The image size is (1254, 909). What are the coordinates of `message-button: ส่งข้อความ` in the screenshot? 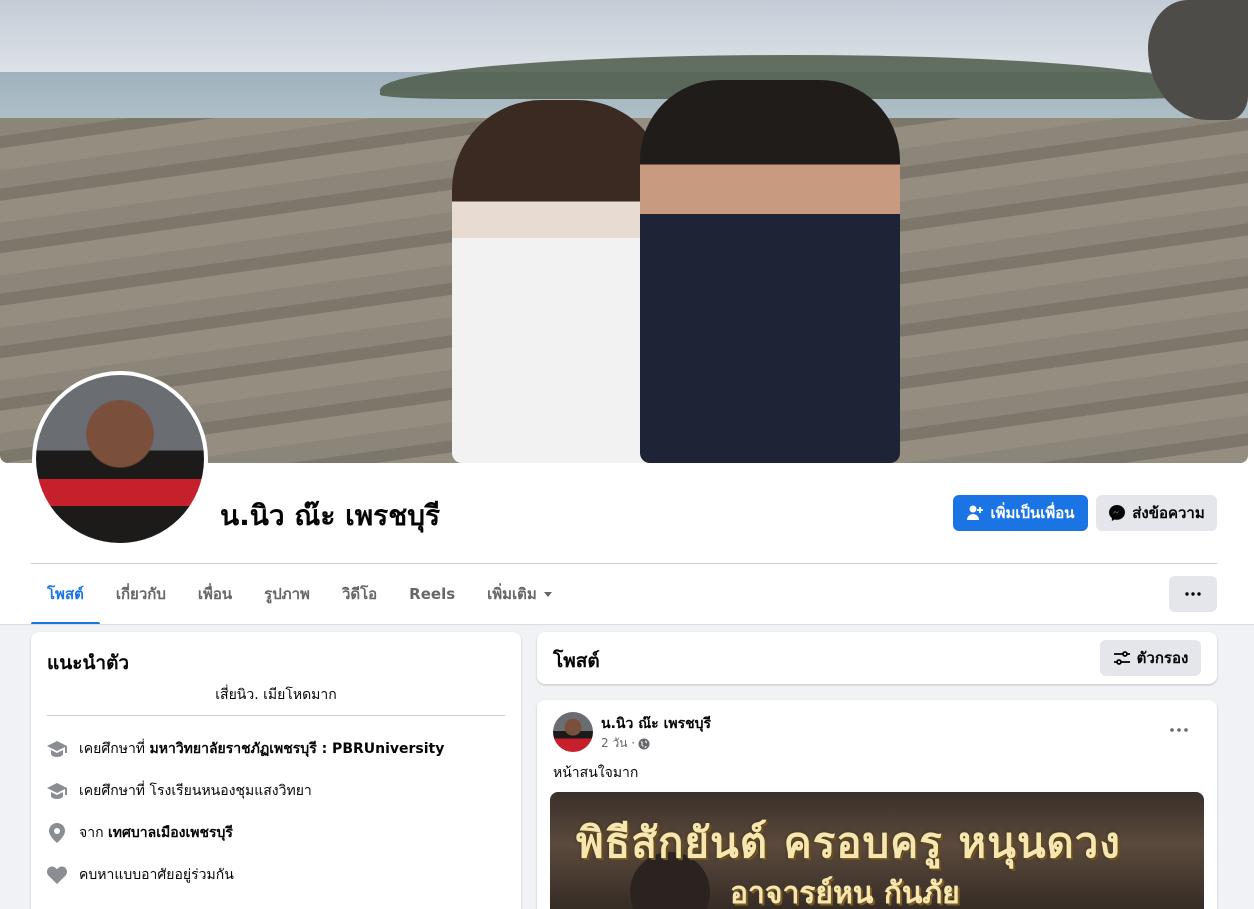 It's located at (1156, 513).